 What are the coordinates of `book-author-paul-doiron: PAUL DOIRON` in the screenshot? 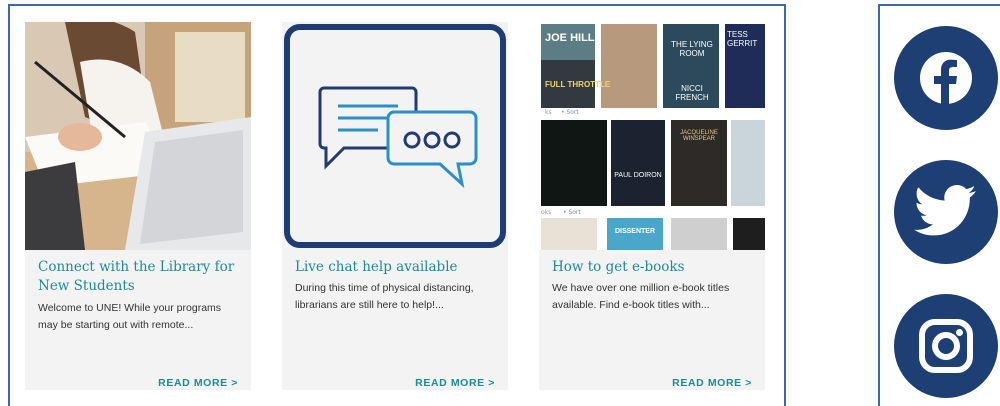 It's located at (638, 175).